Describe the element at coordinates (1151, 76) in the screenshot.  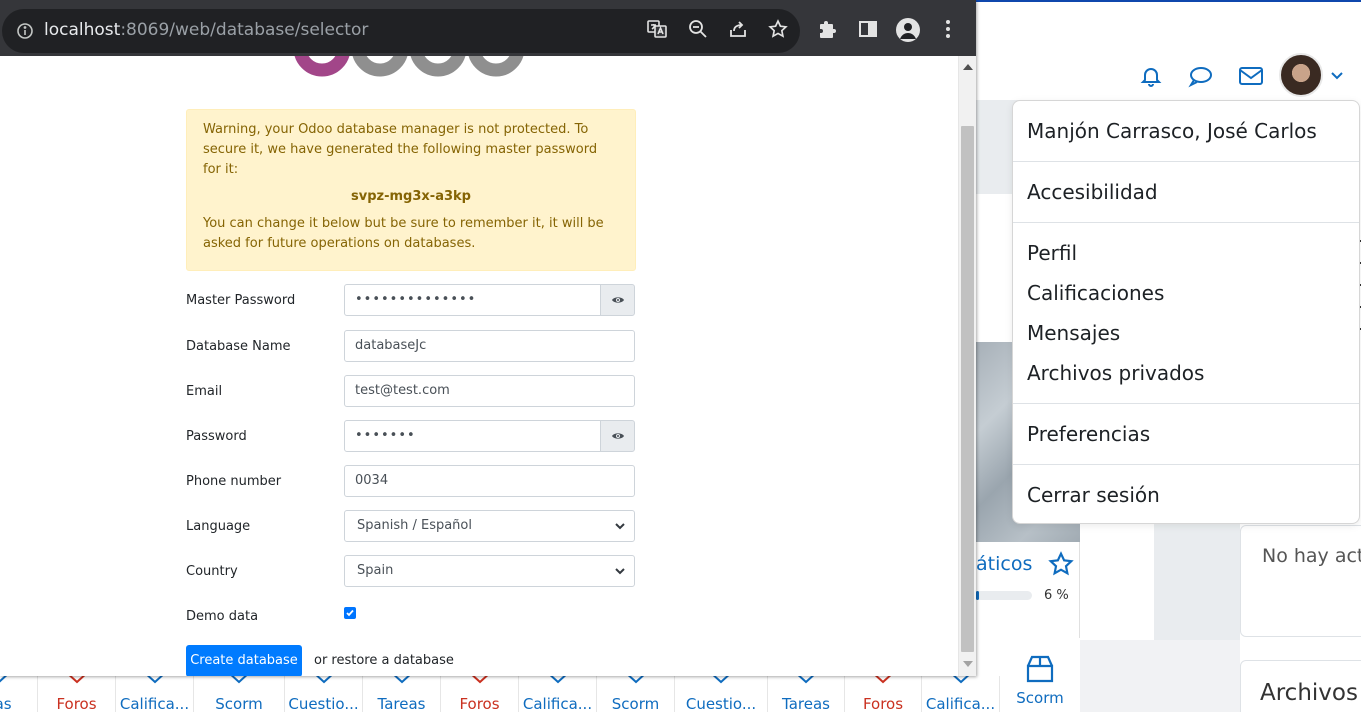
I see `bell-icon` at that location.